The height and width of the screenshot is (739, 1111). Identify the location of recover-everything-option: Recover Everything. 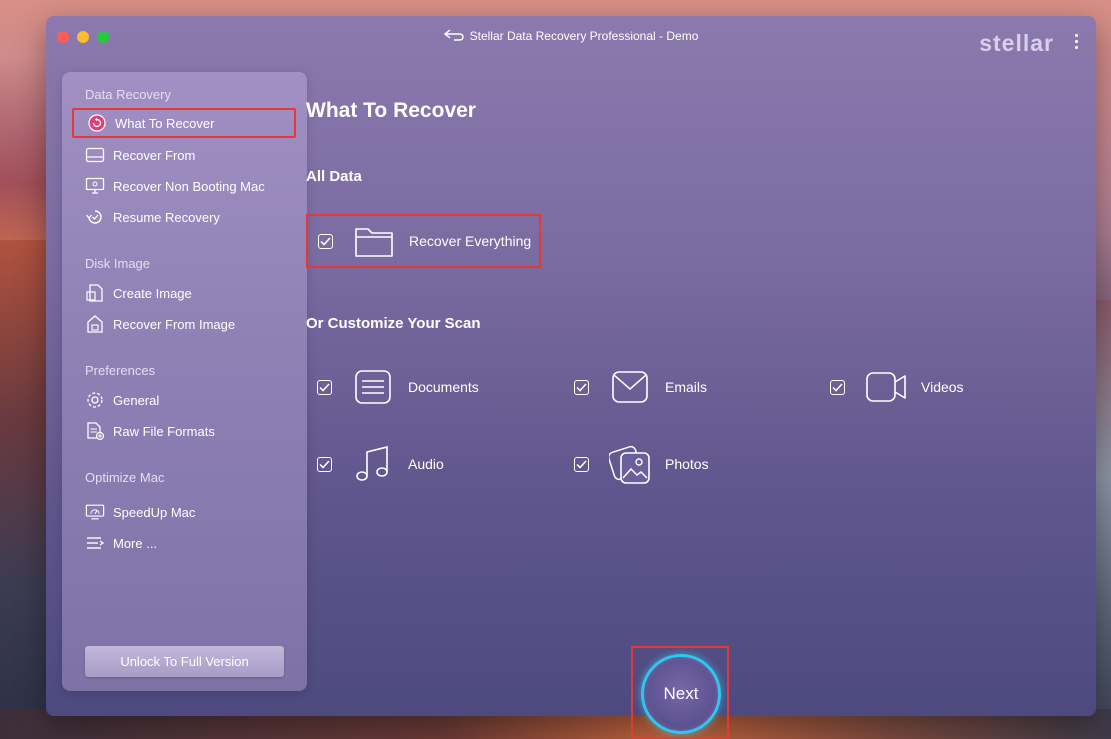
(423, 241).